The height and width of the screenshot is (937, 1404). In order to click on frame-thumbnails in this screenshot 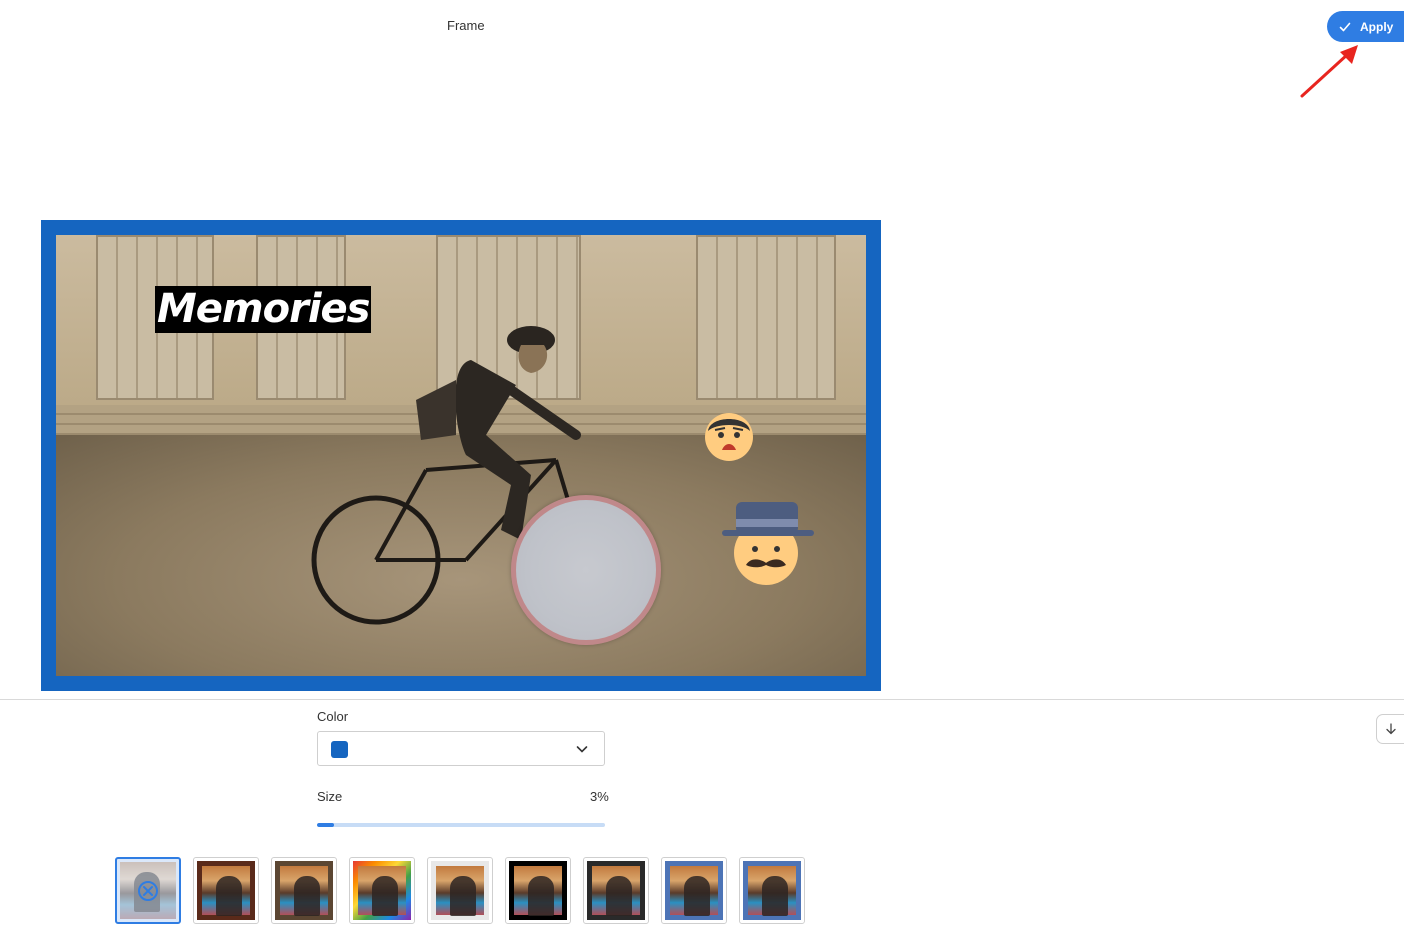, I will do `click(460, 890)`.